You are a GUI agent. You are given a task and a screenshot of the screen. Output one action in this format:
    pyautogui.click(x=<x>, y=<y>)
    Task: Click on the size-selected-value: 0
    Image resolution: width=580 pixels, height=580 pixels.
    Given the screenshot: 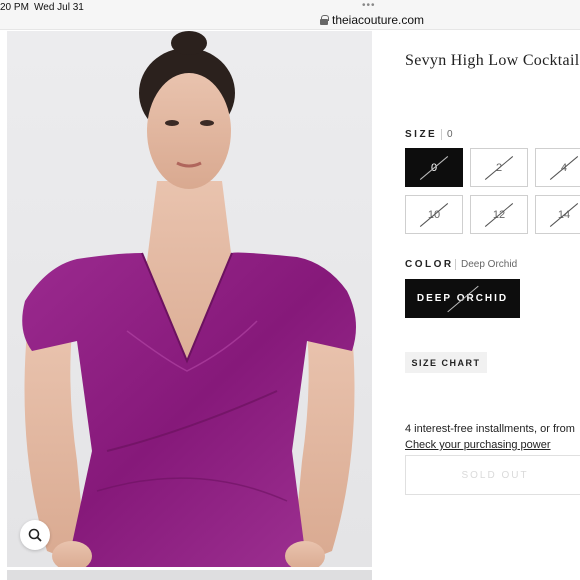 What is the action you would take?
    pyautogui.click(x=450, y=134)
    